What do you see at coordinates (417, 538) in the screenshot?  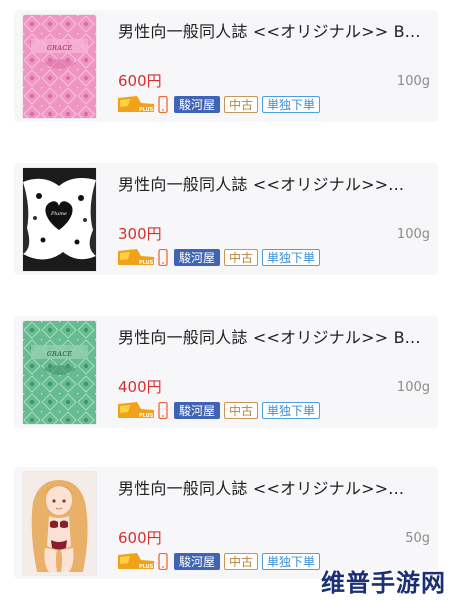 I see `item-weight: 50g` at bounding box center [417, 538].